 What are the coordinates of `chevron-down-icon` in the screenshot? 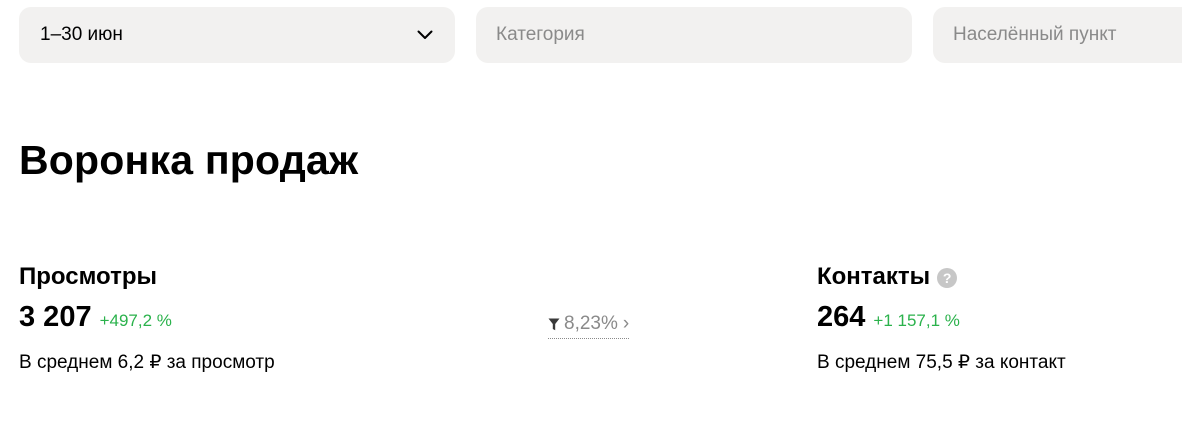 It's located at (425, 35).